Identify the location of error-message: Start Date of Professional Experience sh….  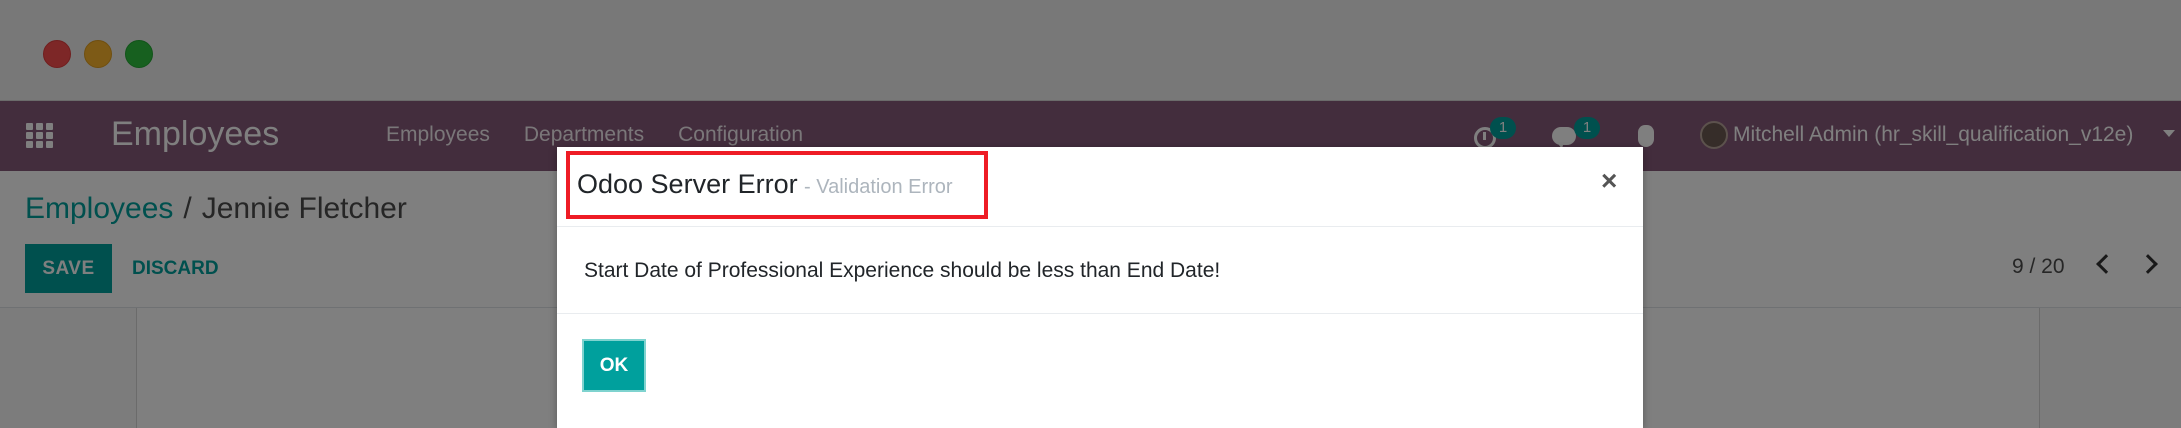
(902, 270).